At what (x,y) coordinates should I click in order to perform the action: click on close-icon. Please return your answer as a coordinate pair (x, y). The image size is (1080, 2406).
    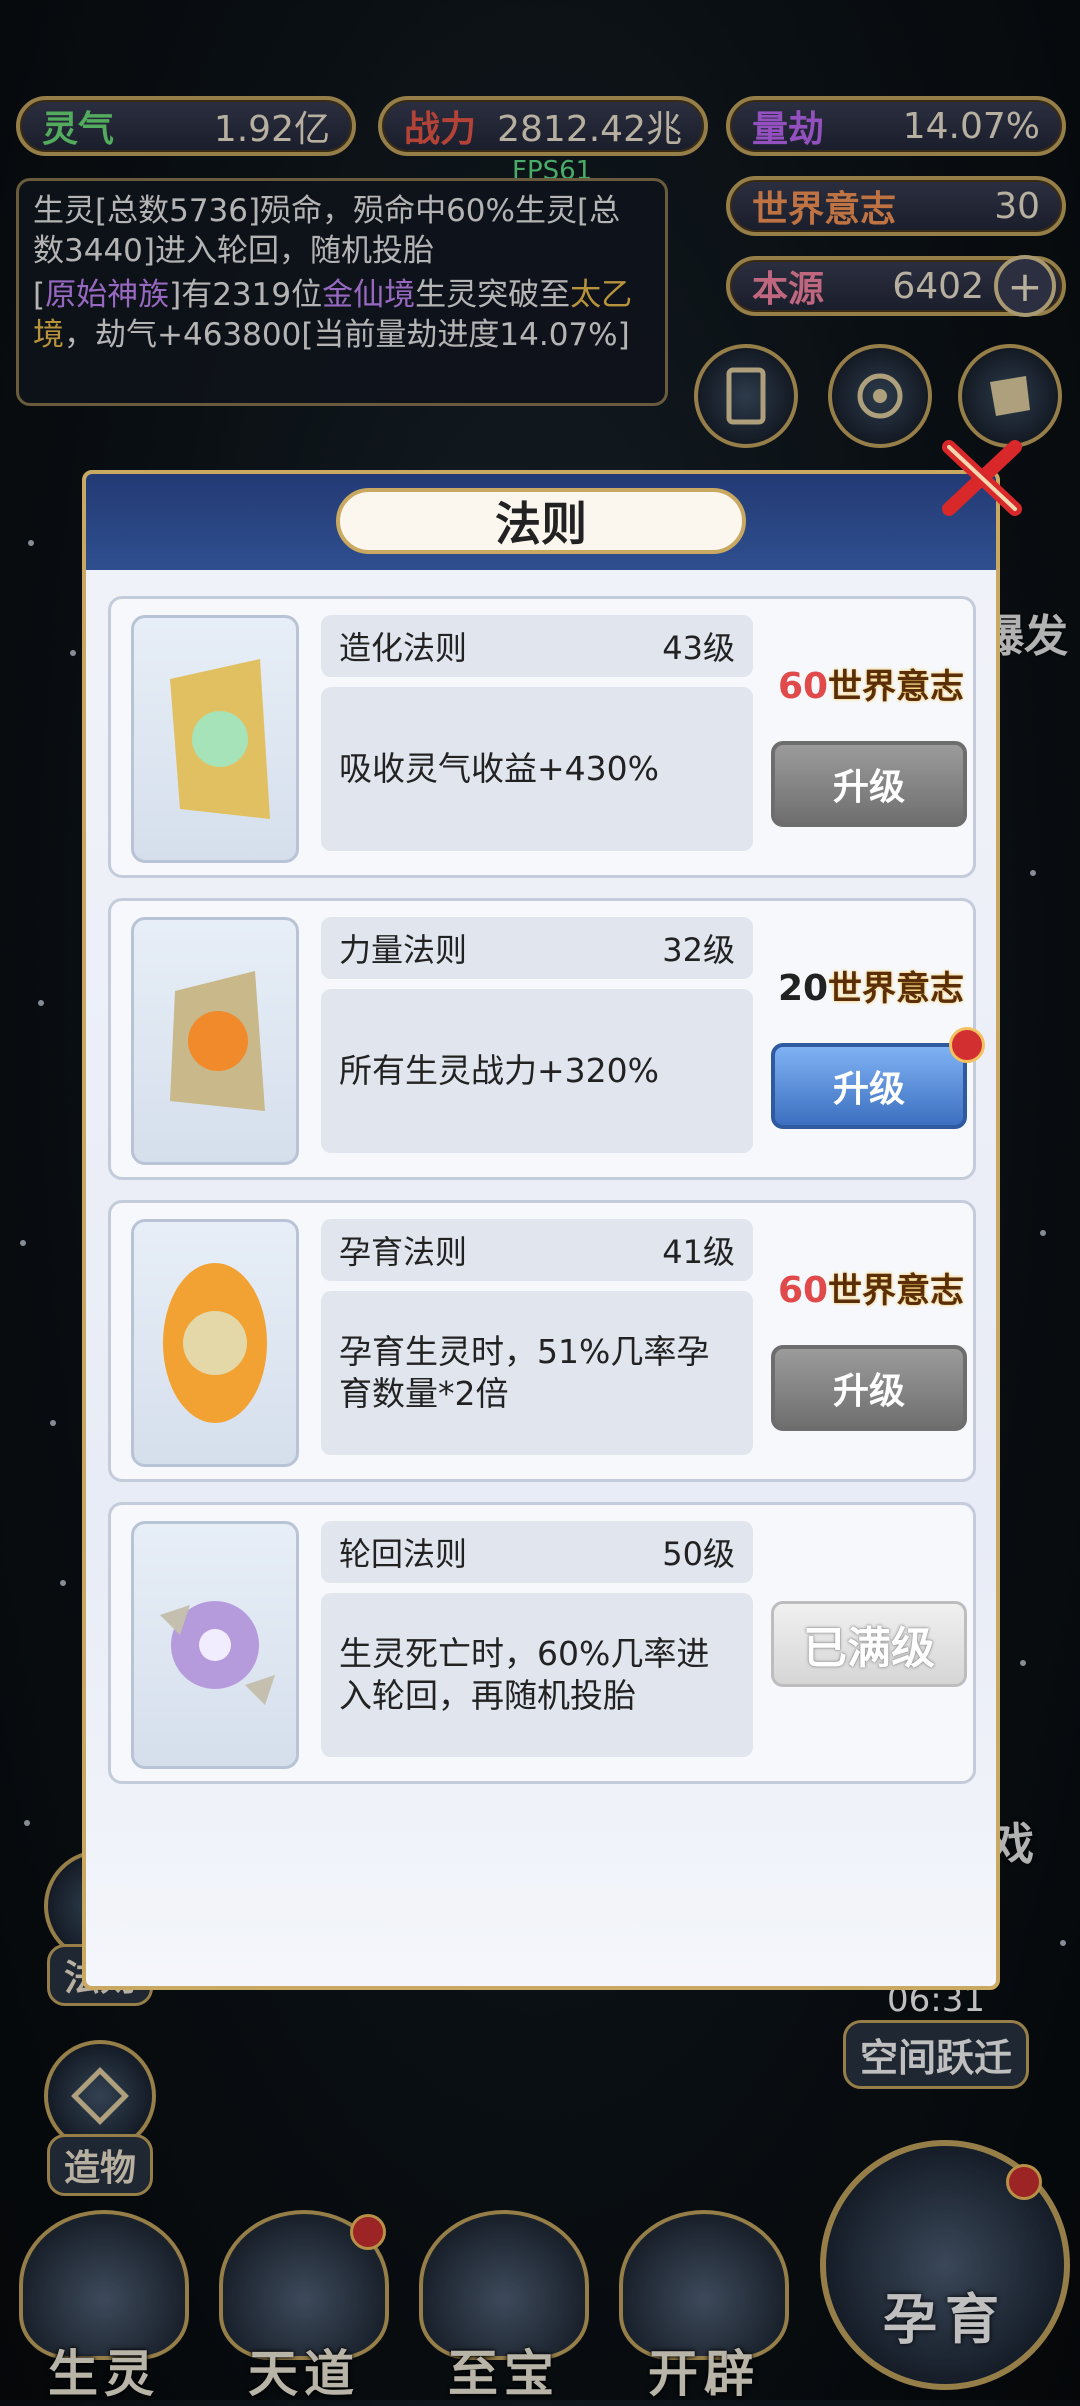
    Looking at the image, I should click on (982, 478).